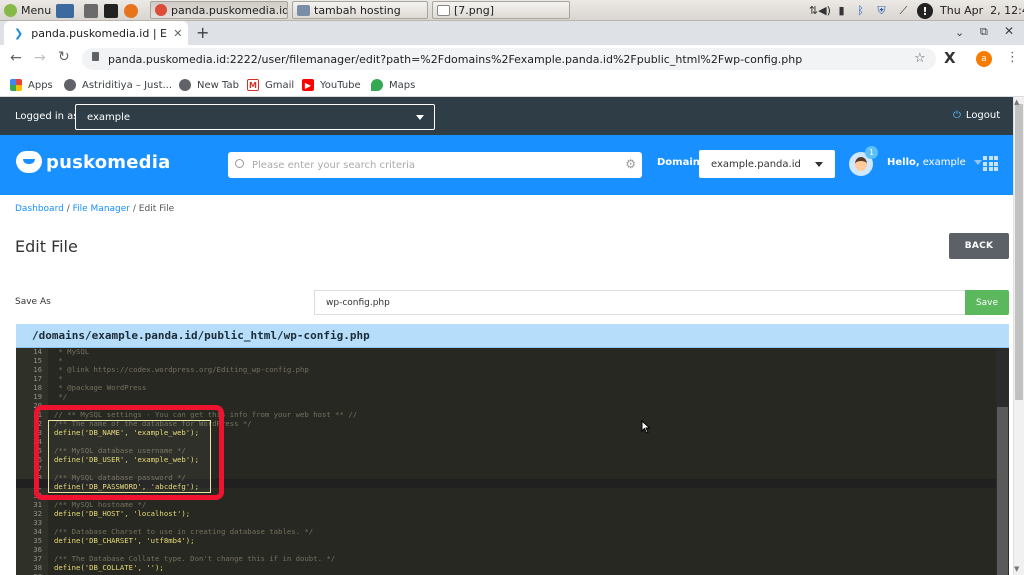 This screenshot has height=575, width=1024. Describe the element at coordinates (129, 452) in the screenshot. I see `red-annotation-highlight` at that location.